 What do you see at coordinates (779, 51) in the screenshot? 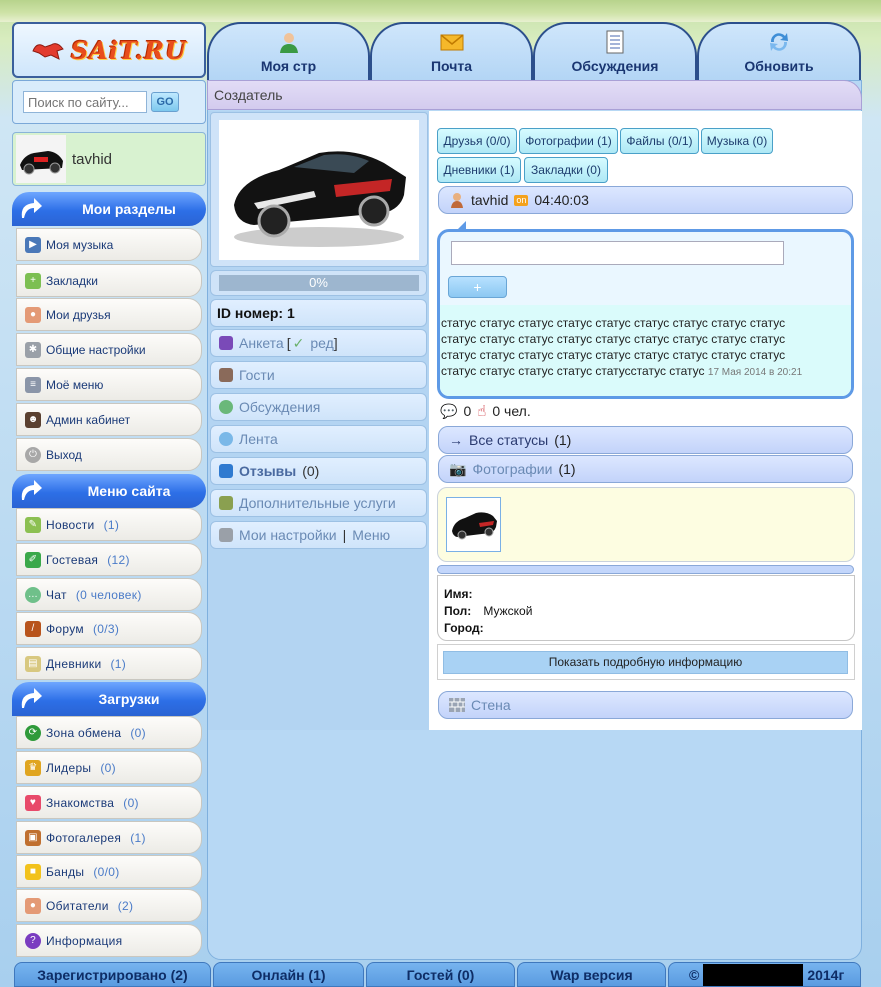
I see `tab-refresh: Обновить` at bounding box center [779, 51].